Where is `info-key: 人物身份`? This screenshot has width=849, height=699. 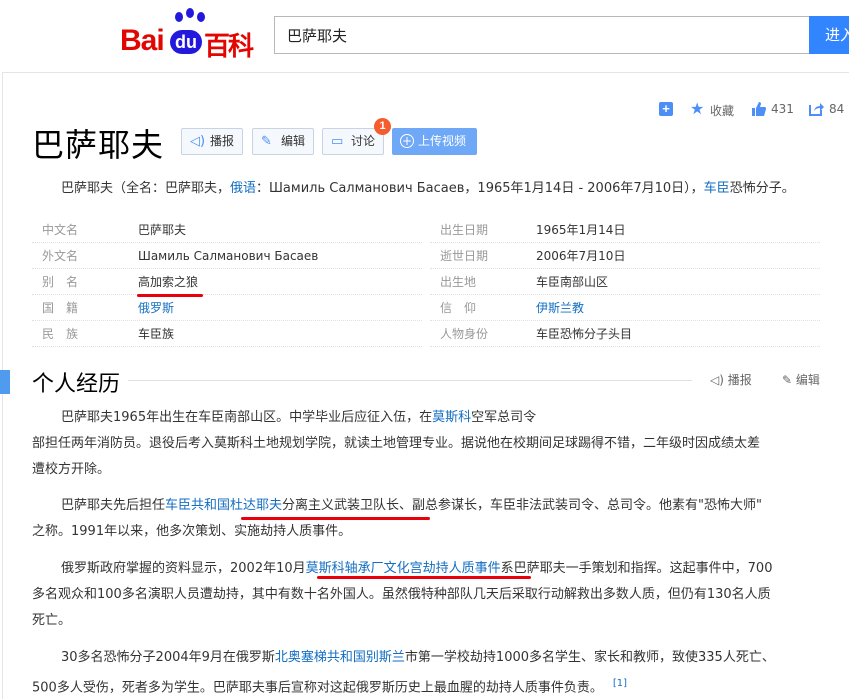 info-key: 人物身份 is located at coordinates (464, 334).